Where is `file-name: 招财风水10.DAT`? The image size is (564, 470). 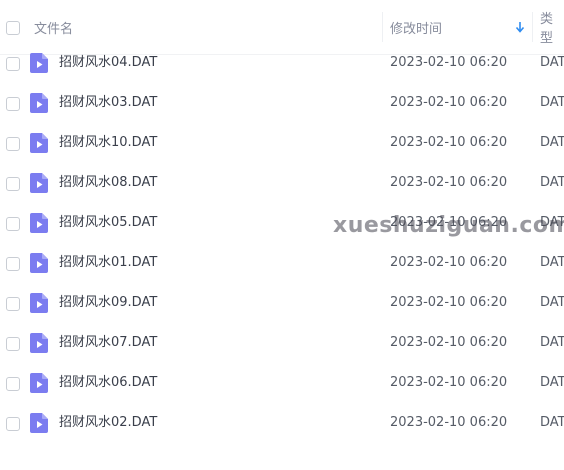
file-name: 招财风水10.DAT is located at coordinates (108, 143).